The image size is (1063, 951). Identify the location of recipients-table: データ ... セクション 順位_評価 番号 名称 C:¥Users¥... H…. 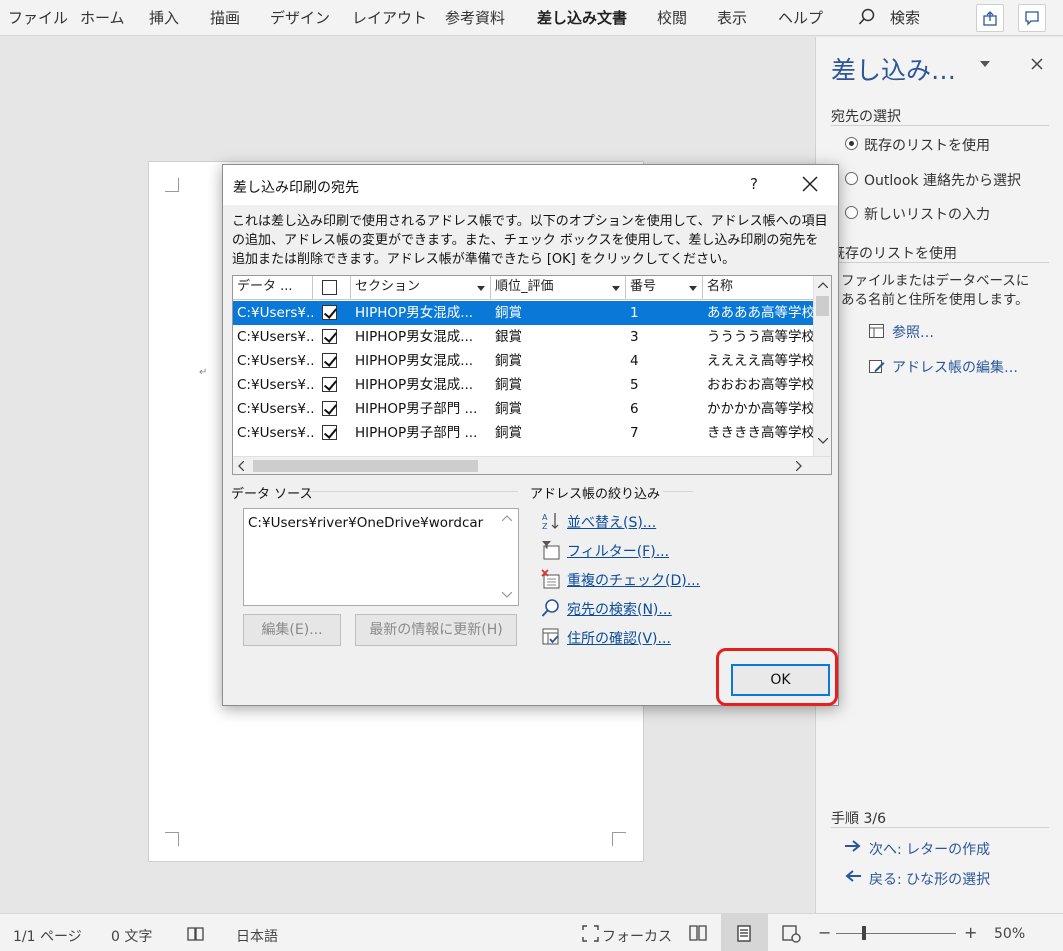
(532, 375).